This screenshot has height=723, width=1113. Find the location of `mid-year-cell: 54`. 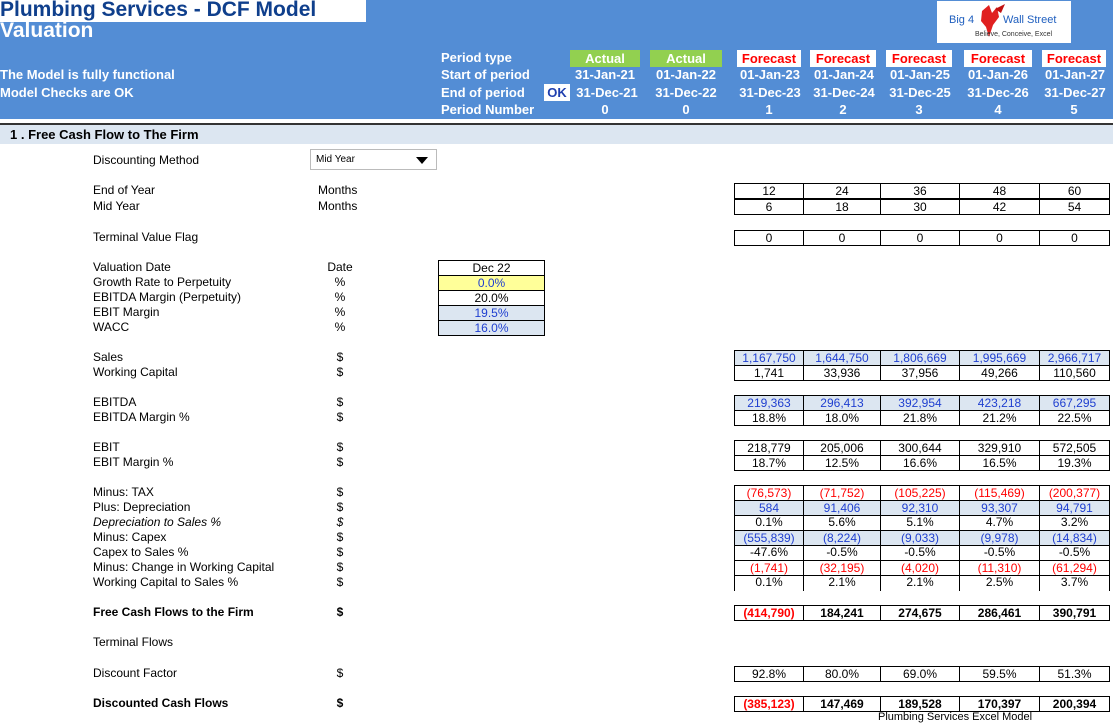

mid-year-cell: 54 is located at coordinates (1074, 207).